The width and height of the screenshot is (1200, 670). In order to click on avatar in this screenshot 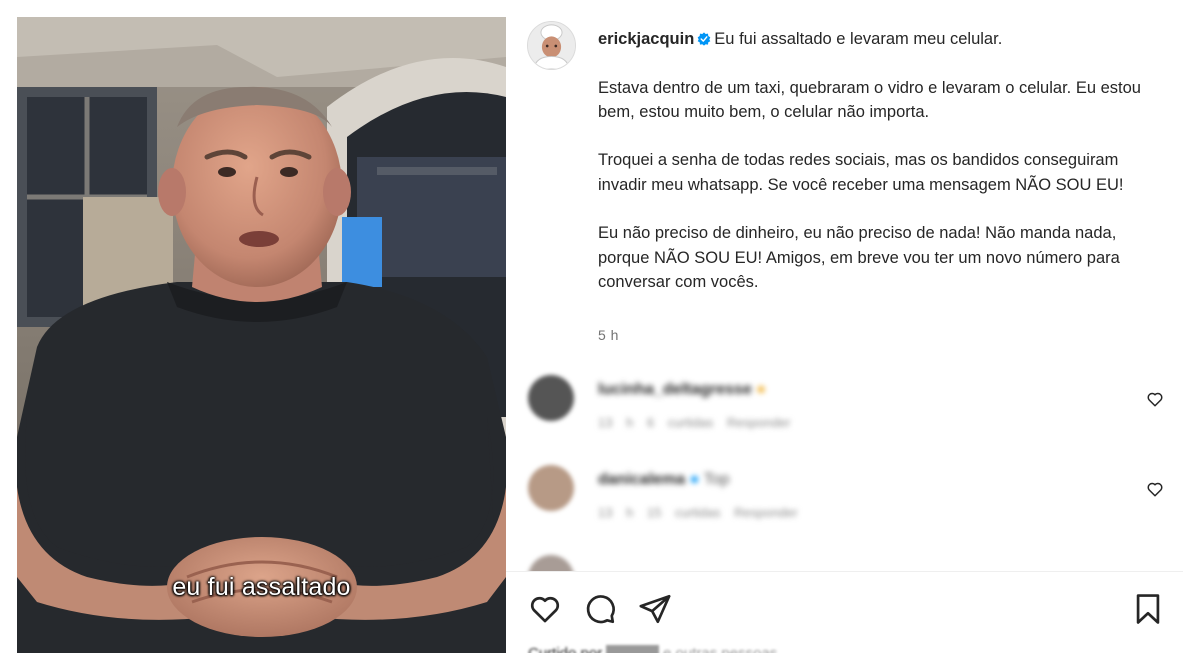, I will do `click(551, 45)`.